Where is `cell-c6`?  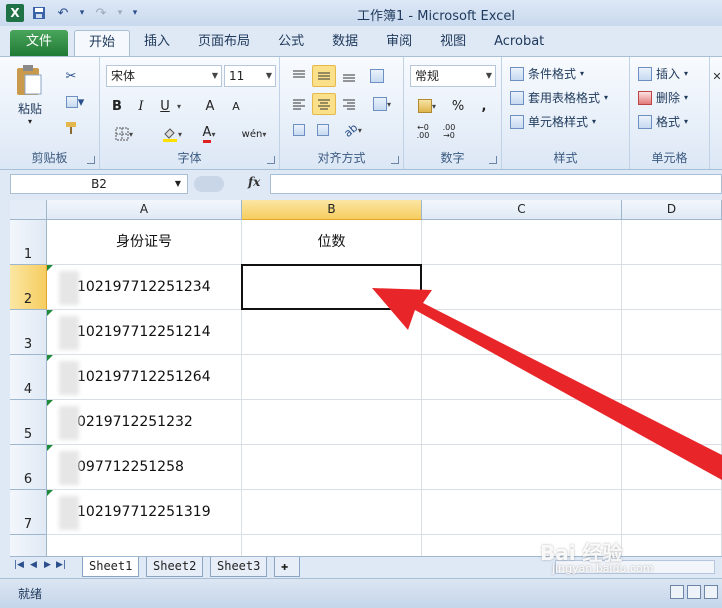 cell-c6 is located at coordinates (522, 467).